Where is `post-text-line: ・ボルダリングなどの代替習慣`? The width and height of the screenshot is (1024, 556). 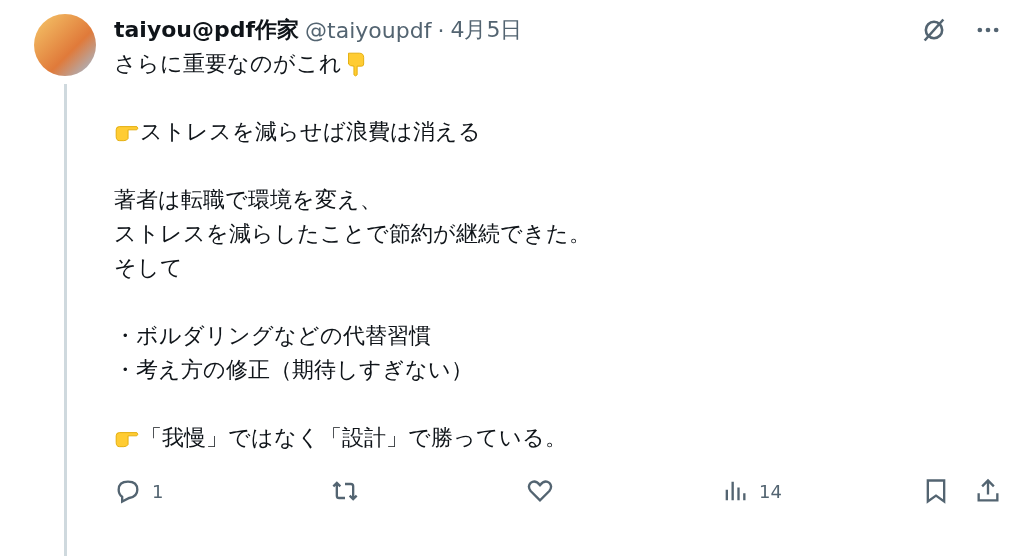 post-text-line: ・ボルダリングなどの代替習慣 is located at coordinates (272, 336).